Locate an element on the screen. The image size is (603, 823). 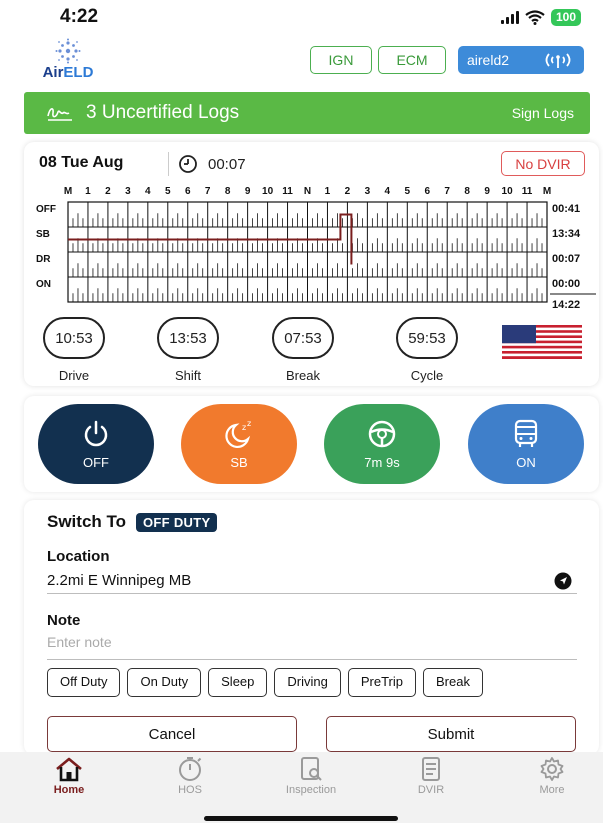
ign-button: IGN is located at coordinates (341, 60).